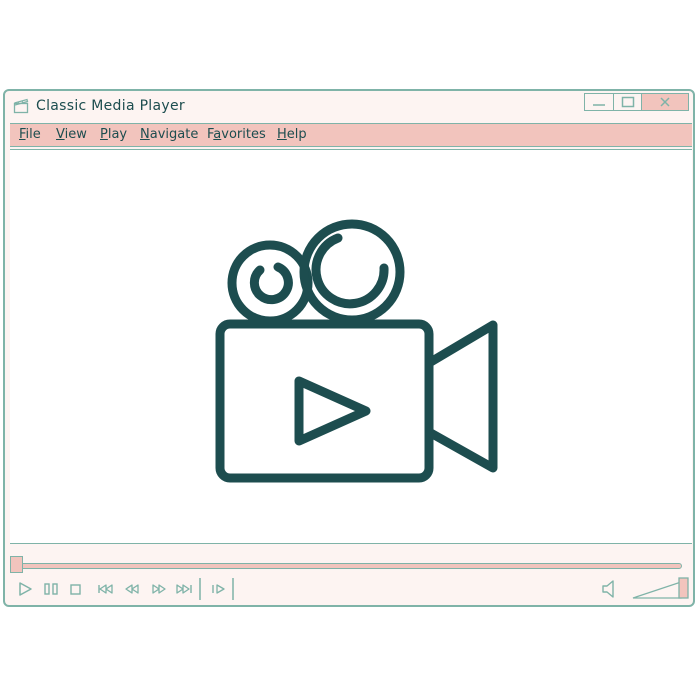 The height and width of the screenshot is (700, 700). Describe the element at coordinates (296, 134) in the screenshot. I see `menu-item-help-label: elp` at that location.